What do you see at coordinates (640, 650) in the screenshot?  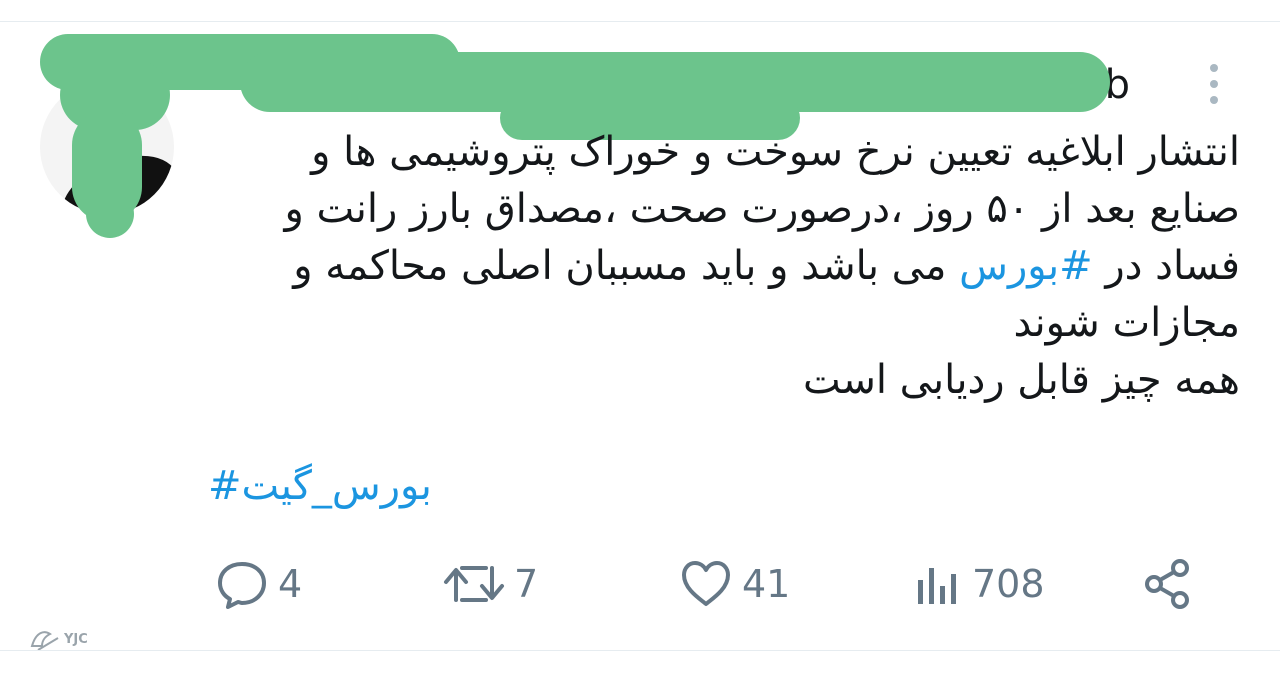 I see `divider-bottom` at bounding box center [640, 650].